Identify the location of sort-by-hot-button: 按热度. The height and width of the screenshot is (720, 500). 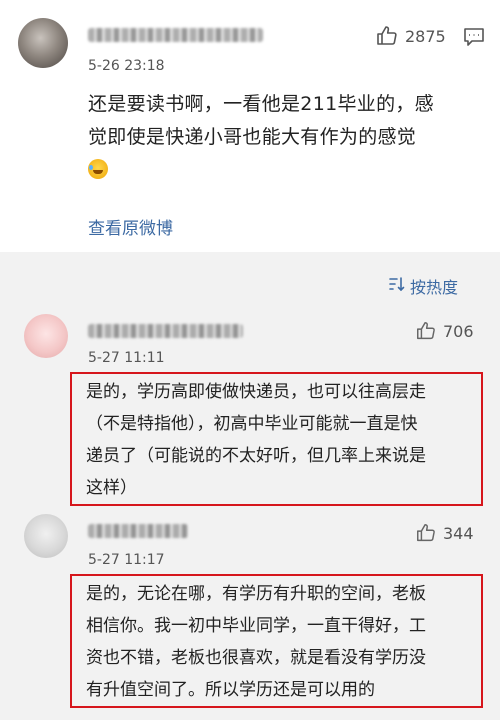
(423, 286).